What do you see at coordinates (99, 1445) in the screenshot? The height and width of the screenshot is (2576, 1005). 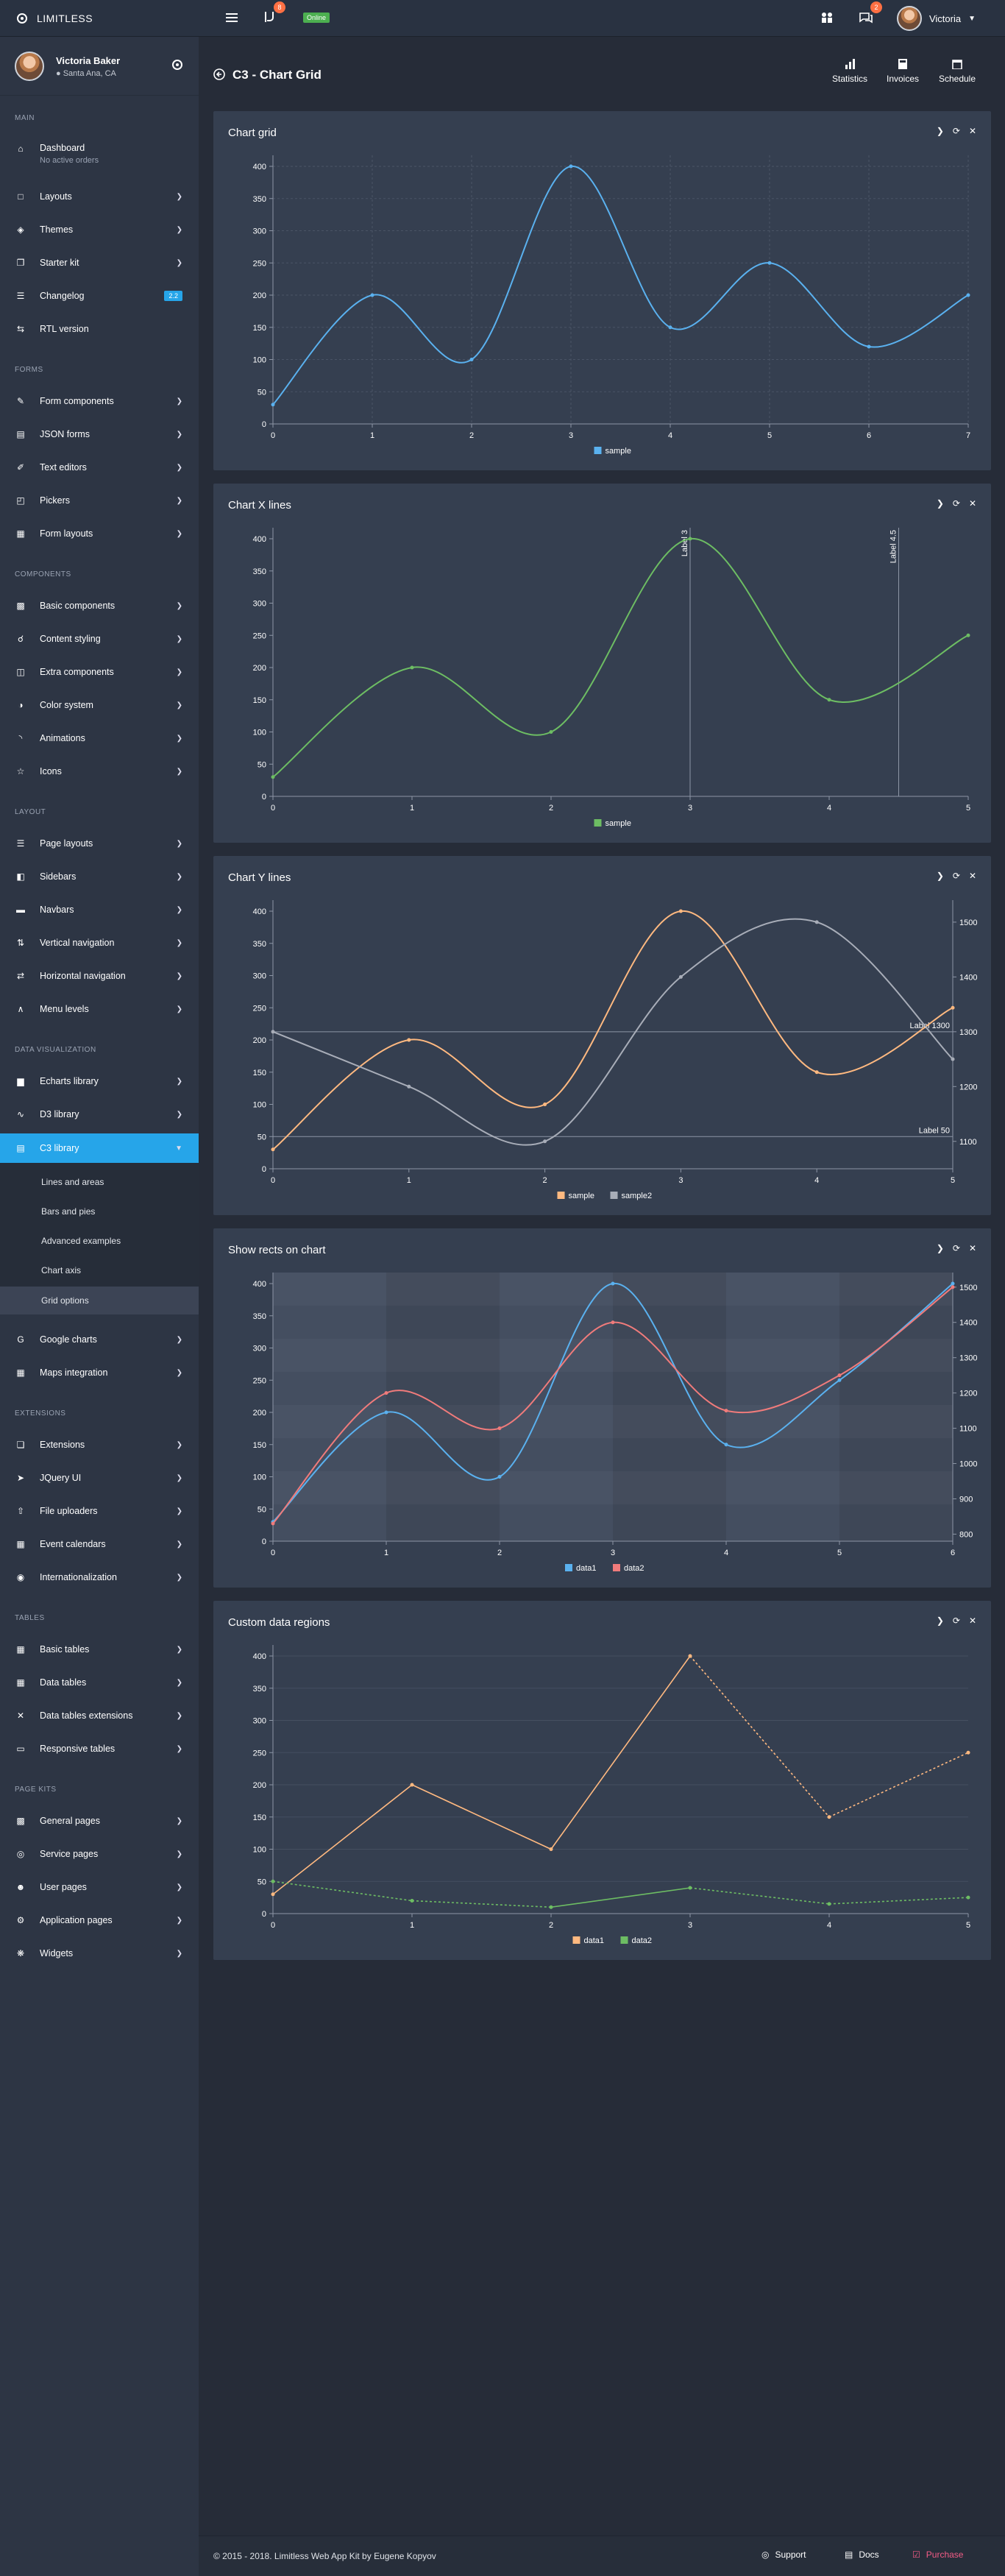 I see `sidebar-item-extensions: ❏ Extensions ❯` at bounding box center [99, 1445].